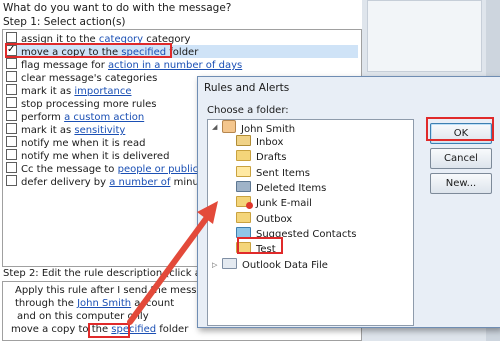 Image resolution: width=500 pixels, height=341 pixels. What do you see at coordinates (117, 8) in the screenshot?
I see `wizard-prompt: What do you want to do with the message?` at bounding box center [117, 8].